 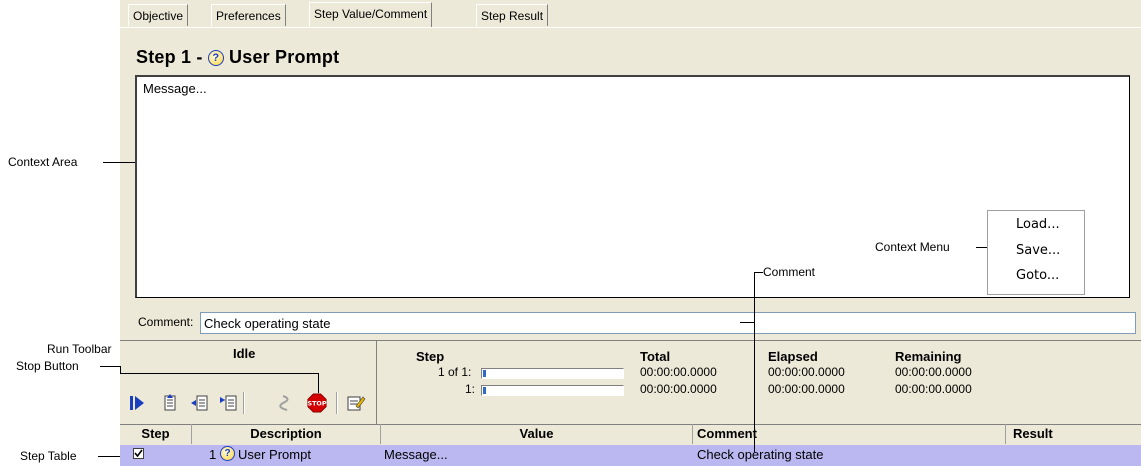 I want to click on tab-step-result: Step Result, so click(x=512, y=15).